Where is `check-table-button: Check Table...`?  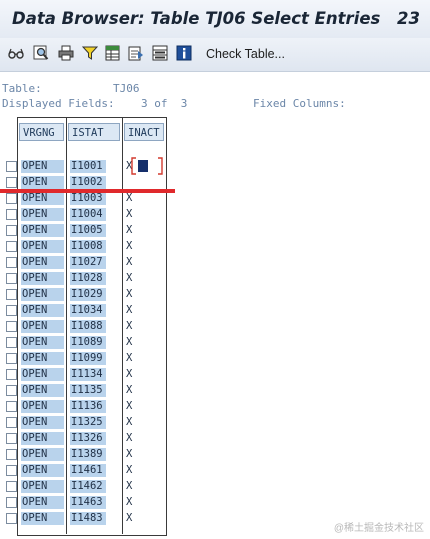
check-table-button: Check Table... is located at coordinates (245, 54).